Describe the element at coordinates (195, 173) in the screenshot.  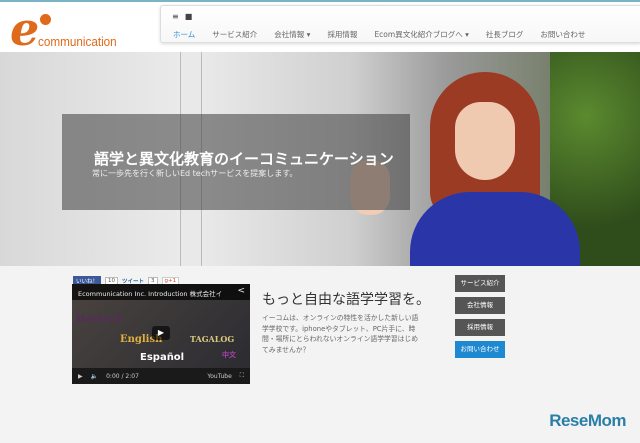
I see `hero-subtitle: 常に一歩先を行く新しいEd techサービスを提案します。` at that location.